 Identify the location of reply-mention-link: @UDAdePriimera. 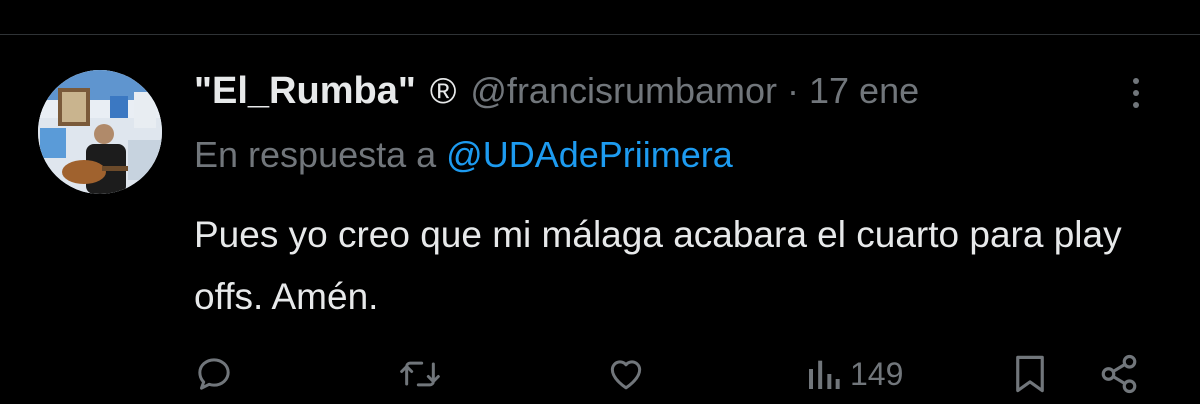
(589, 154).